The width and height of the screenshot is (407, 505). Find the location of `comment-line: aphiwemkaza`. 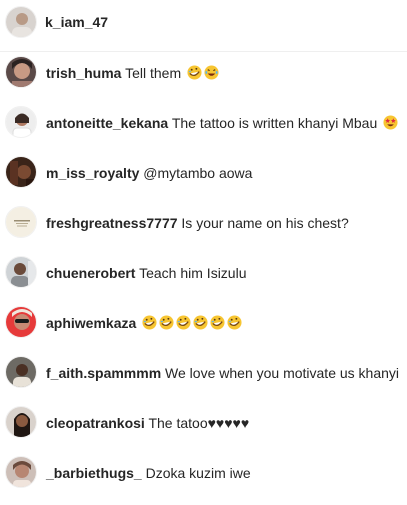

comment-line: aphiwemkaza is located at coordinates (144, 323).